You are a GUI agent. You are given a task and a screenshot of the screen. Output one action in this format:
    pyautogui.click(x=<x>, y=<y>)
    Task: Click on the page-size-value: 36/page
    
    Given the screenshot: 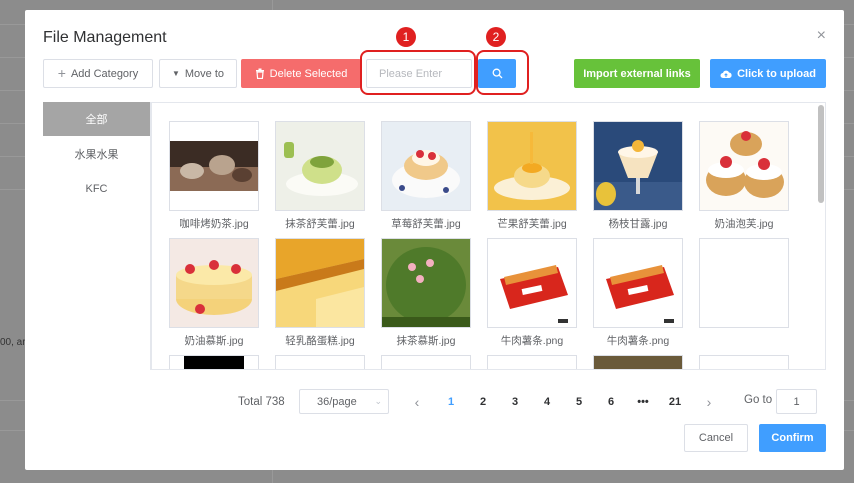 What is the action you would take?
    pyautogui.click(x=337, y=401)
    